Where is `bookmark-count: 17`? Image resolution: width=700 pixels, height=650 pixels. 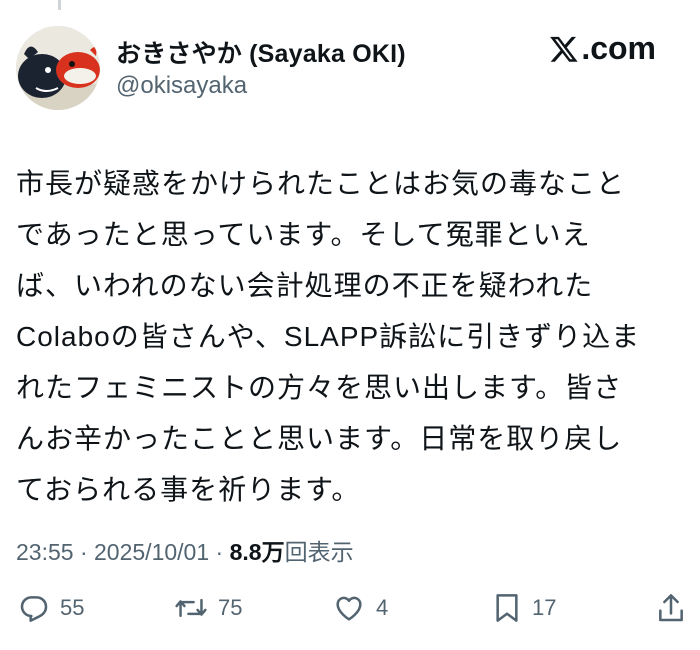
bookmark-count: 17 is located at coordinates (544, 607).